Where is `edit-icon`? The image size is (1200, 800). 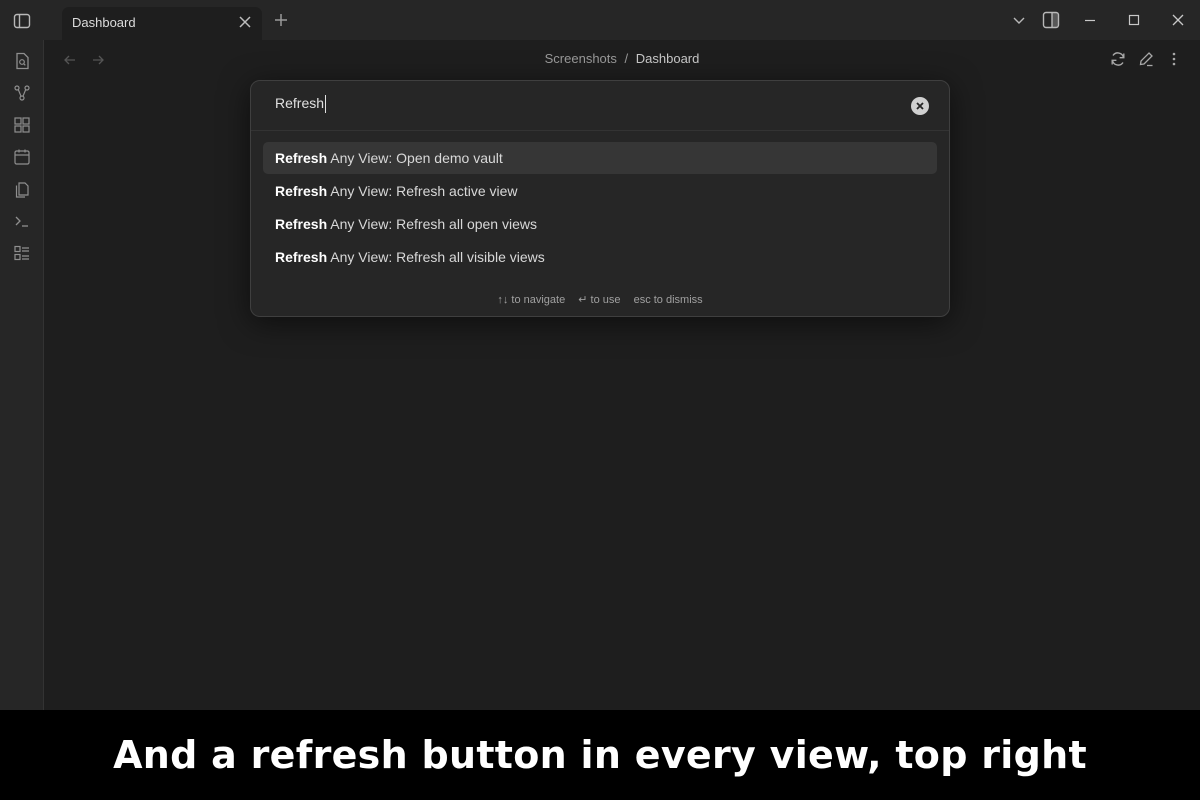 edit-icon is located at coordinates (1146, 59).